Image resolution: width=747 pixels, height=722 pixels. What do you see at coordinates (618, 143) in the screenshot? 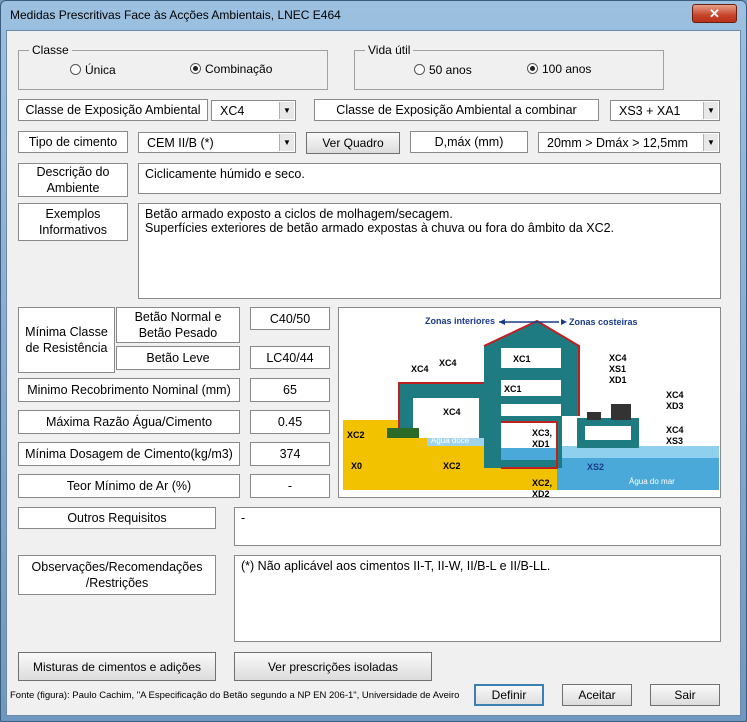
I see `dmax-select-value: 20mm > Dmáx > 12,5mm` at bounding box center [618, 143].